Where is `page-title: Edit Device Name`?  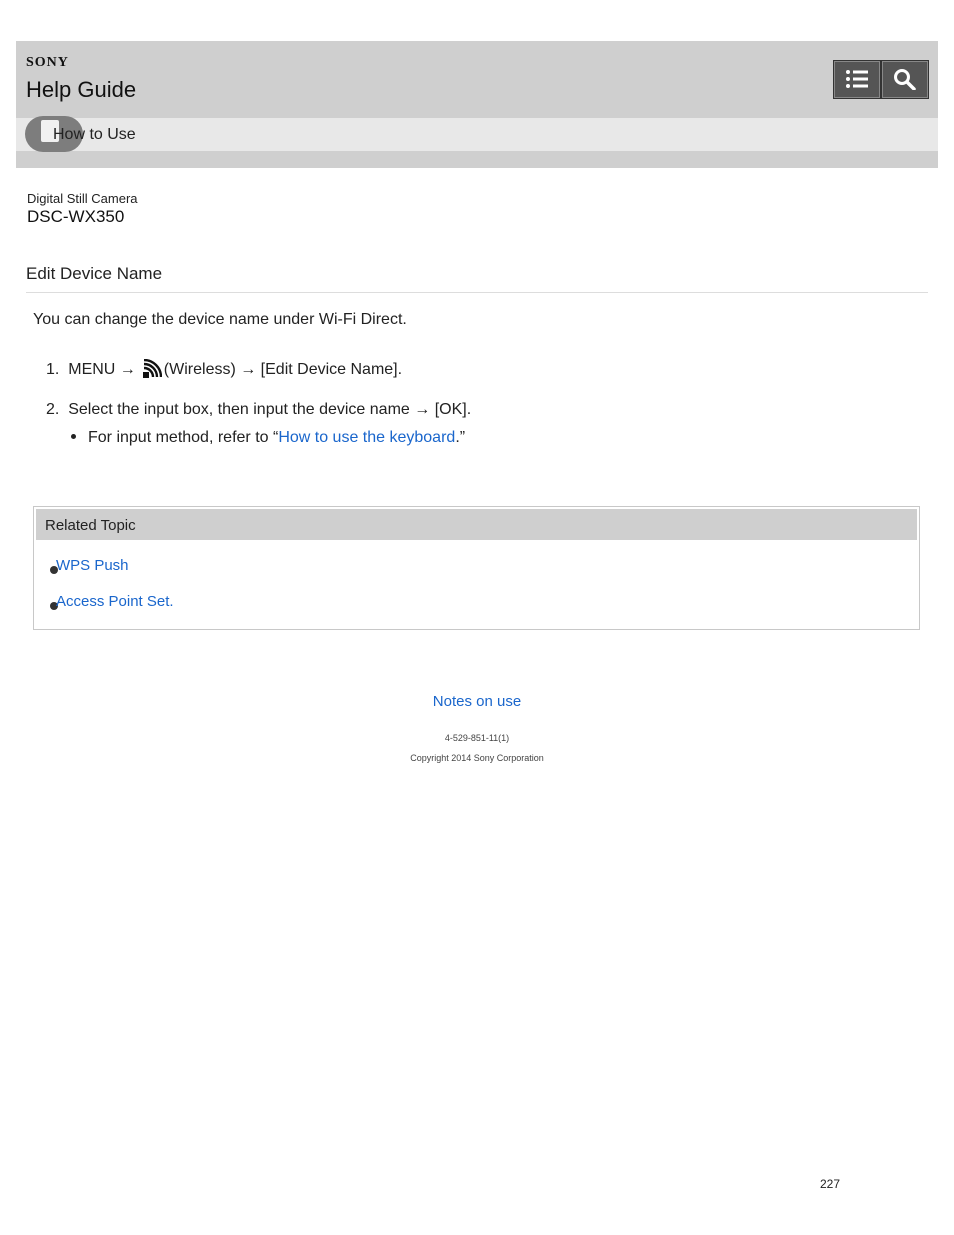 page-title: Edit Device Name is located at coordinates (94, 273).